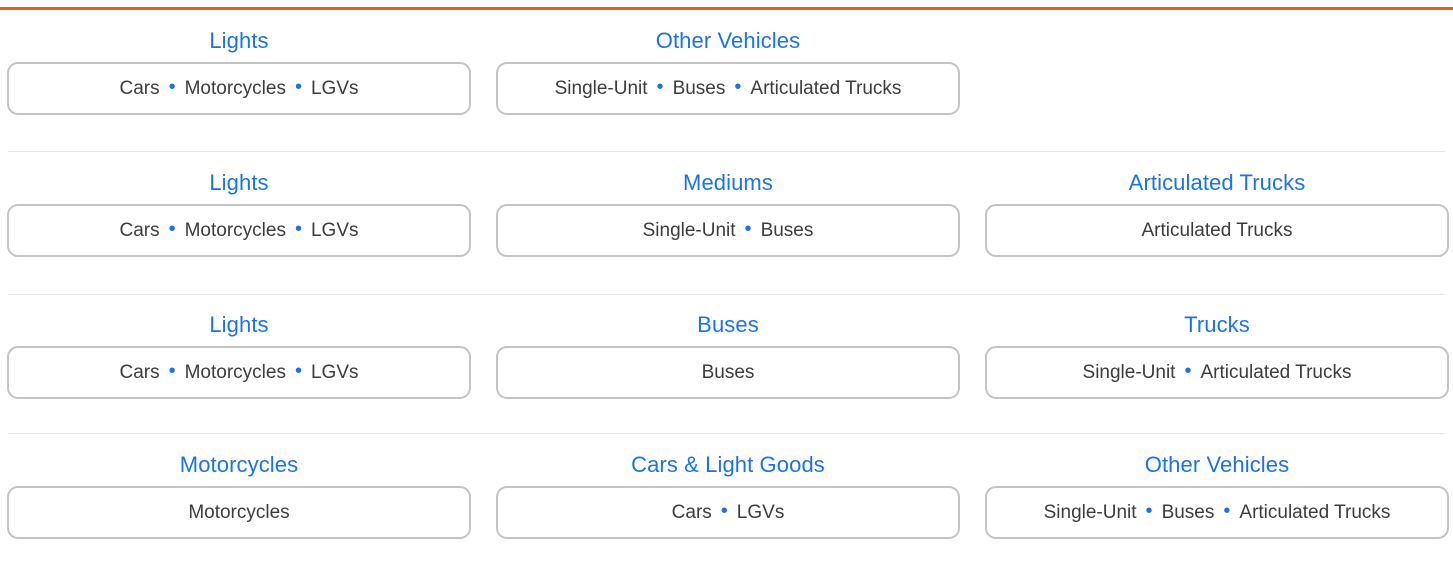  Describe the element at coordinates (239, 464) in the screenshot. I see `group-title: Motorcycles` at that location.